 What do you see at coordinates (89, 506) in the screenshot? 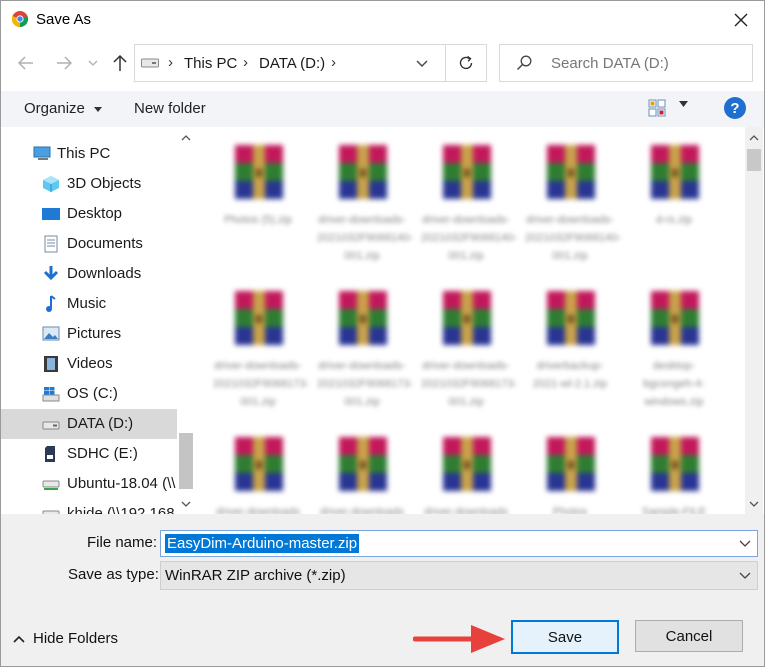
I see `nav-item-khide: khide (\\192.168` at bounding box center [89, 506].